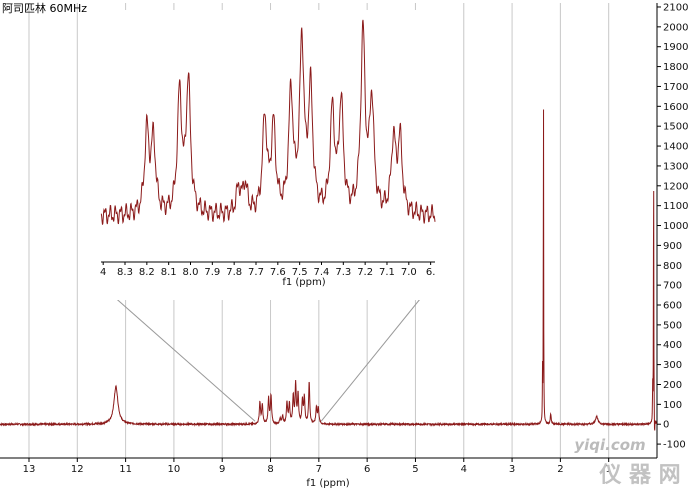 The image size is (700, 493). Describe the element at coordinates (319, 469) in the screenshot. I see `main-x-tick-label-6: 7` at that location.